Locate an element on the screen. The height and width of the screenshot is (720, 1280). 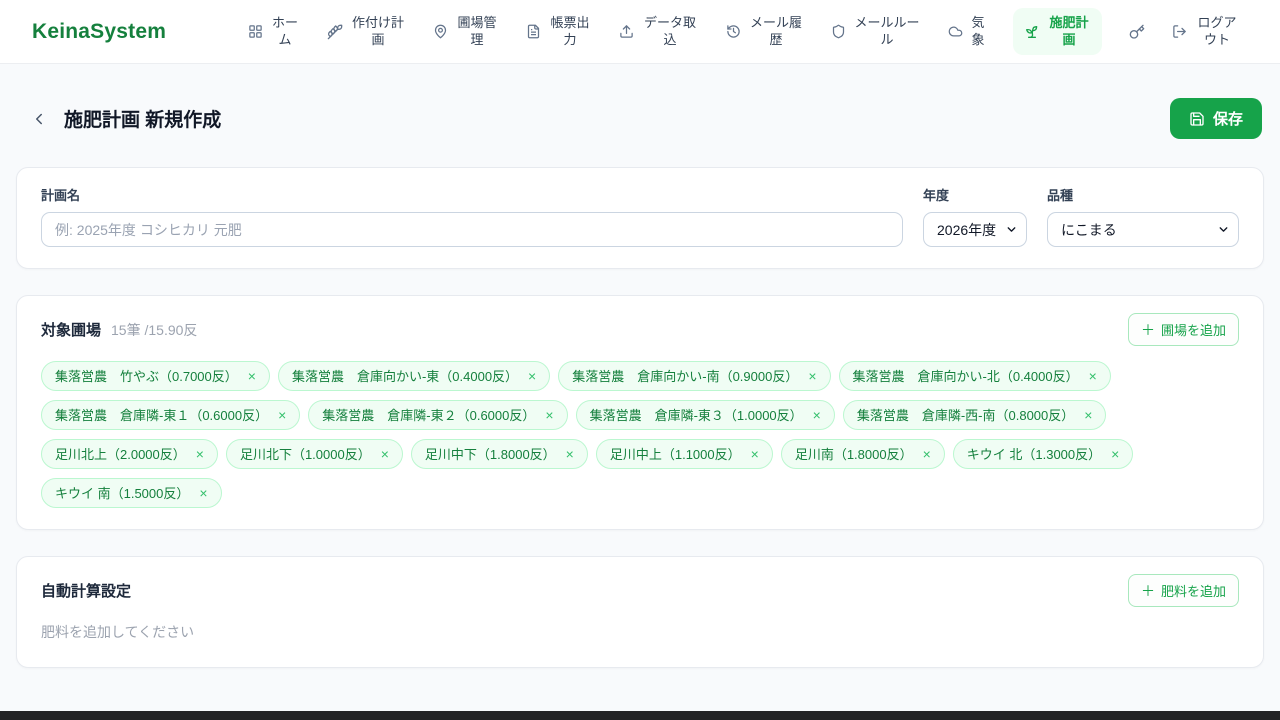
target-fields-summary: 15筆 /15.90反 is located at coordinates (154, 329).